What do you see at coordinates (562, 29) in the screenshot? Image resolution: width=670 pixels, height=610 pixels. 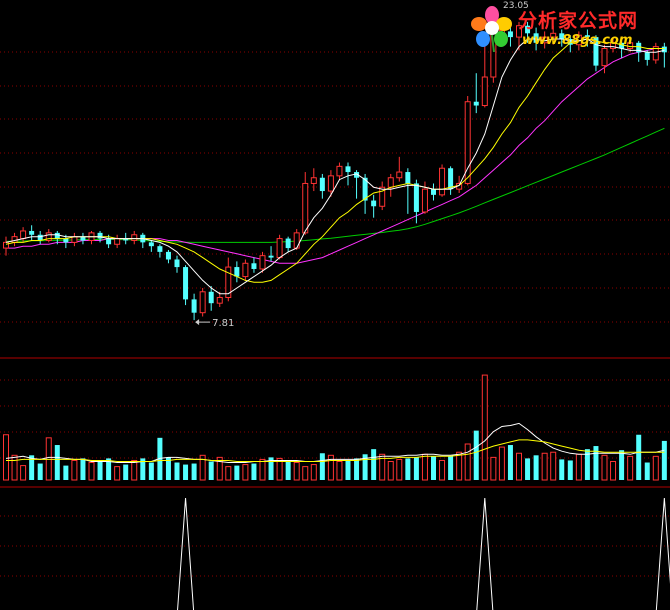 I see `site-logo: 分析家公式网 www.88gs.com` at bounding box center [562, 29].